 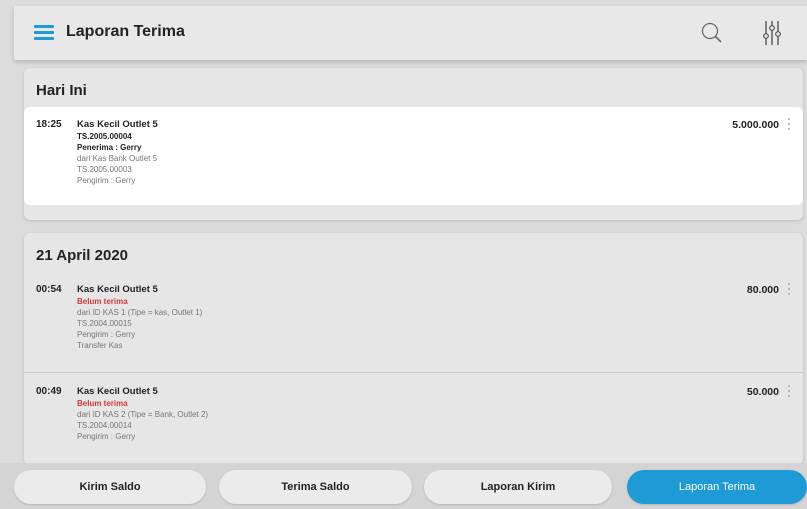 I want to click on entry-ref: TS.2005.00004, so click(x=104, y=136).